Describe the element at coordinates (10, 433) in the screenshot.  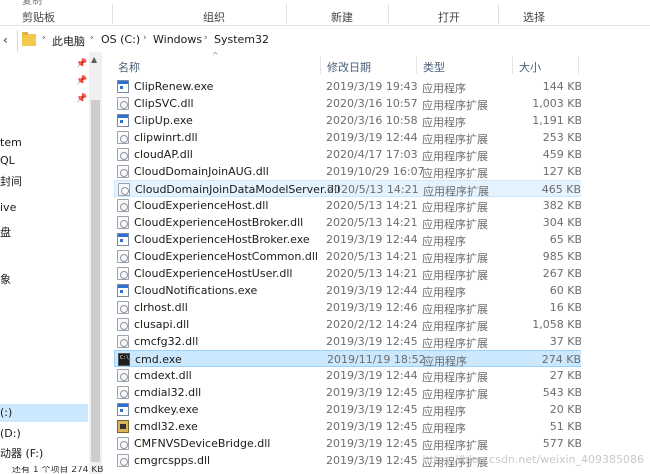
I see `nav-item: (D:)` at that location.